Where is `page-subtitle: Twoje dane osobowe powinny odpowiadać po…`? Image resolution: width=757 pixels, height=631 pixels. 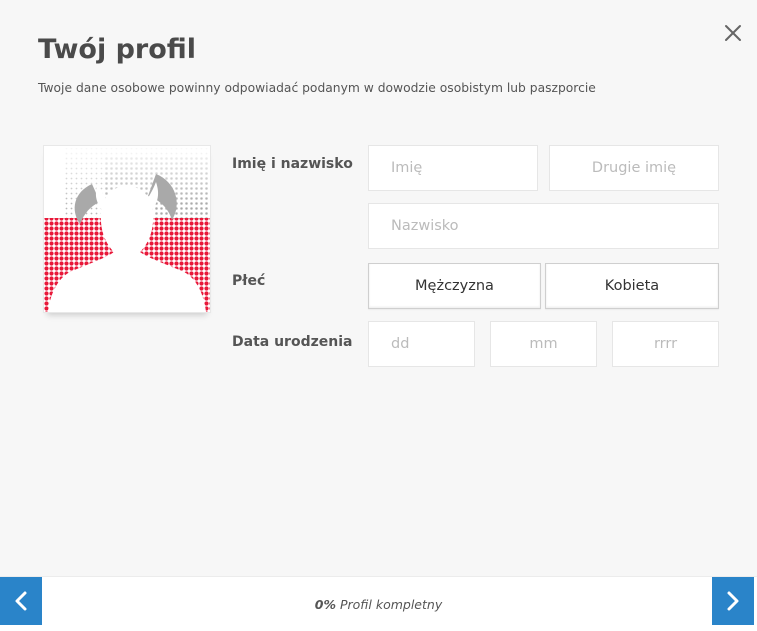
page-subtitle: Twoje dane osobowe powinny odpowiadać po… is located at coordinates (317, 88).